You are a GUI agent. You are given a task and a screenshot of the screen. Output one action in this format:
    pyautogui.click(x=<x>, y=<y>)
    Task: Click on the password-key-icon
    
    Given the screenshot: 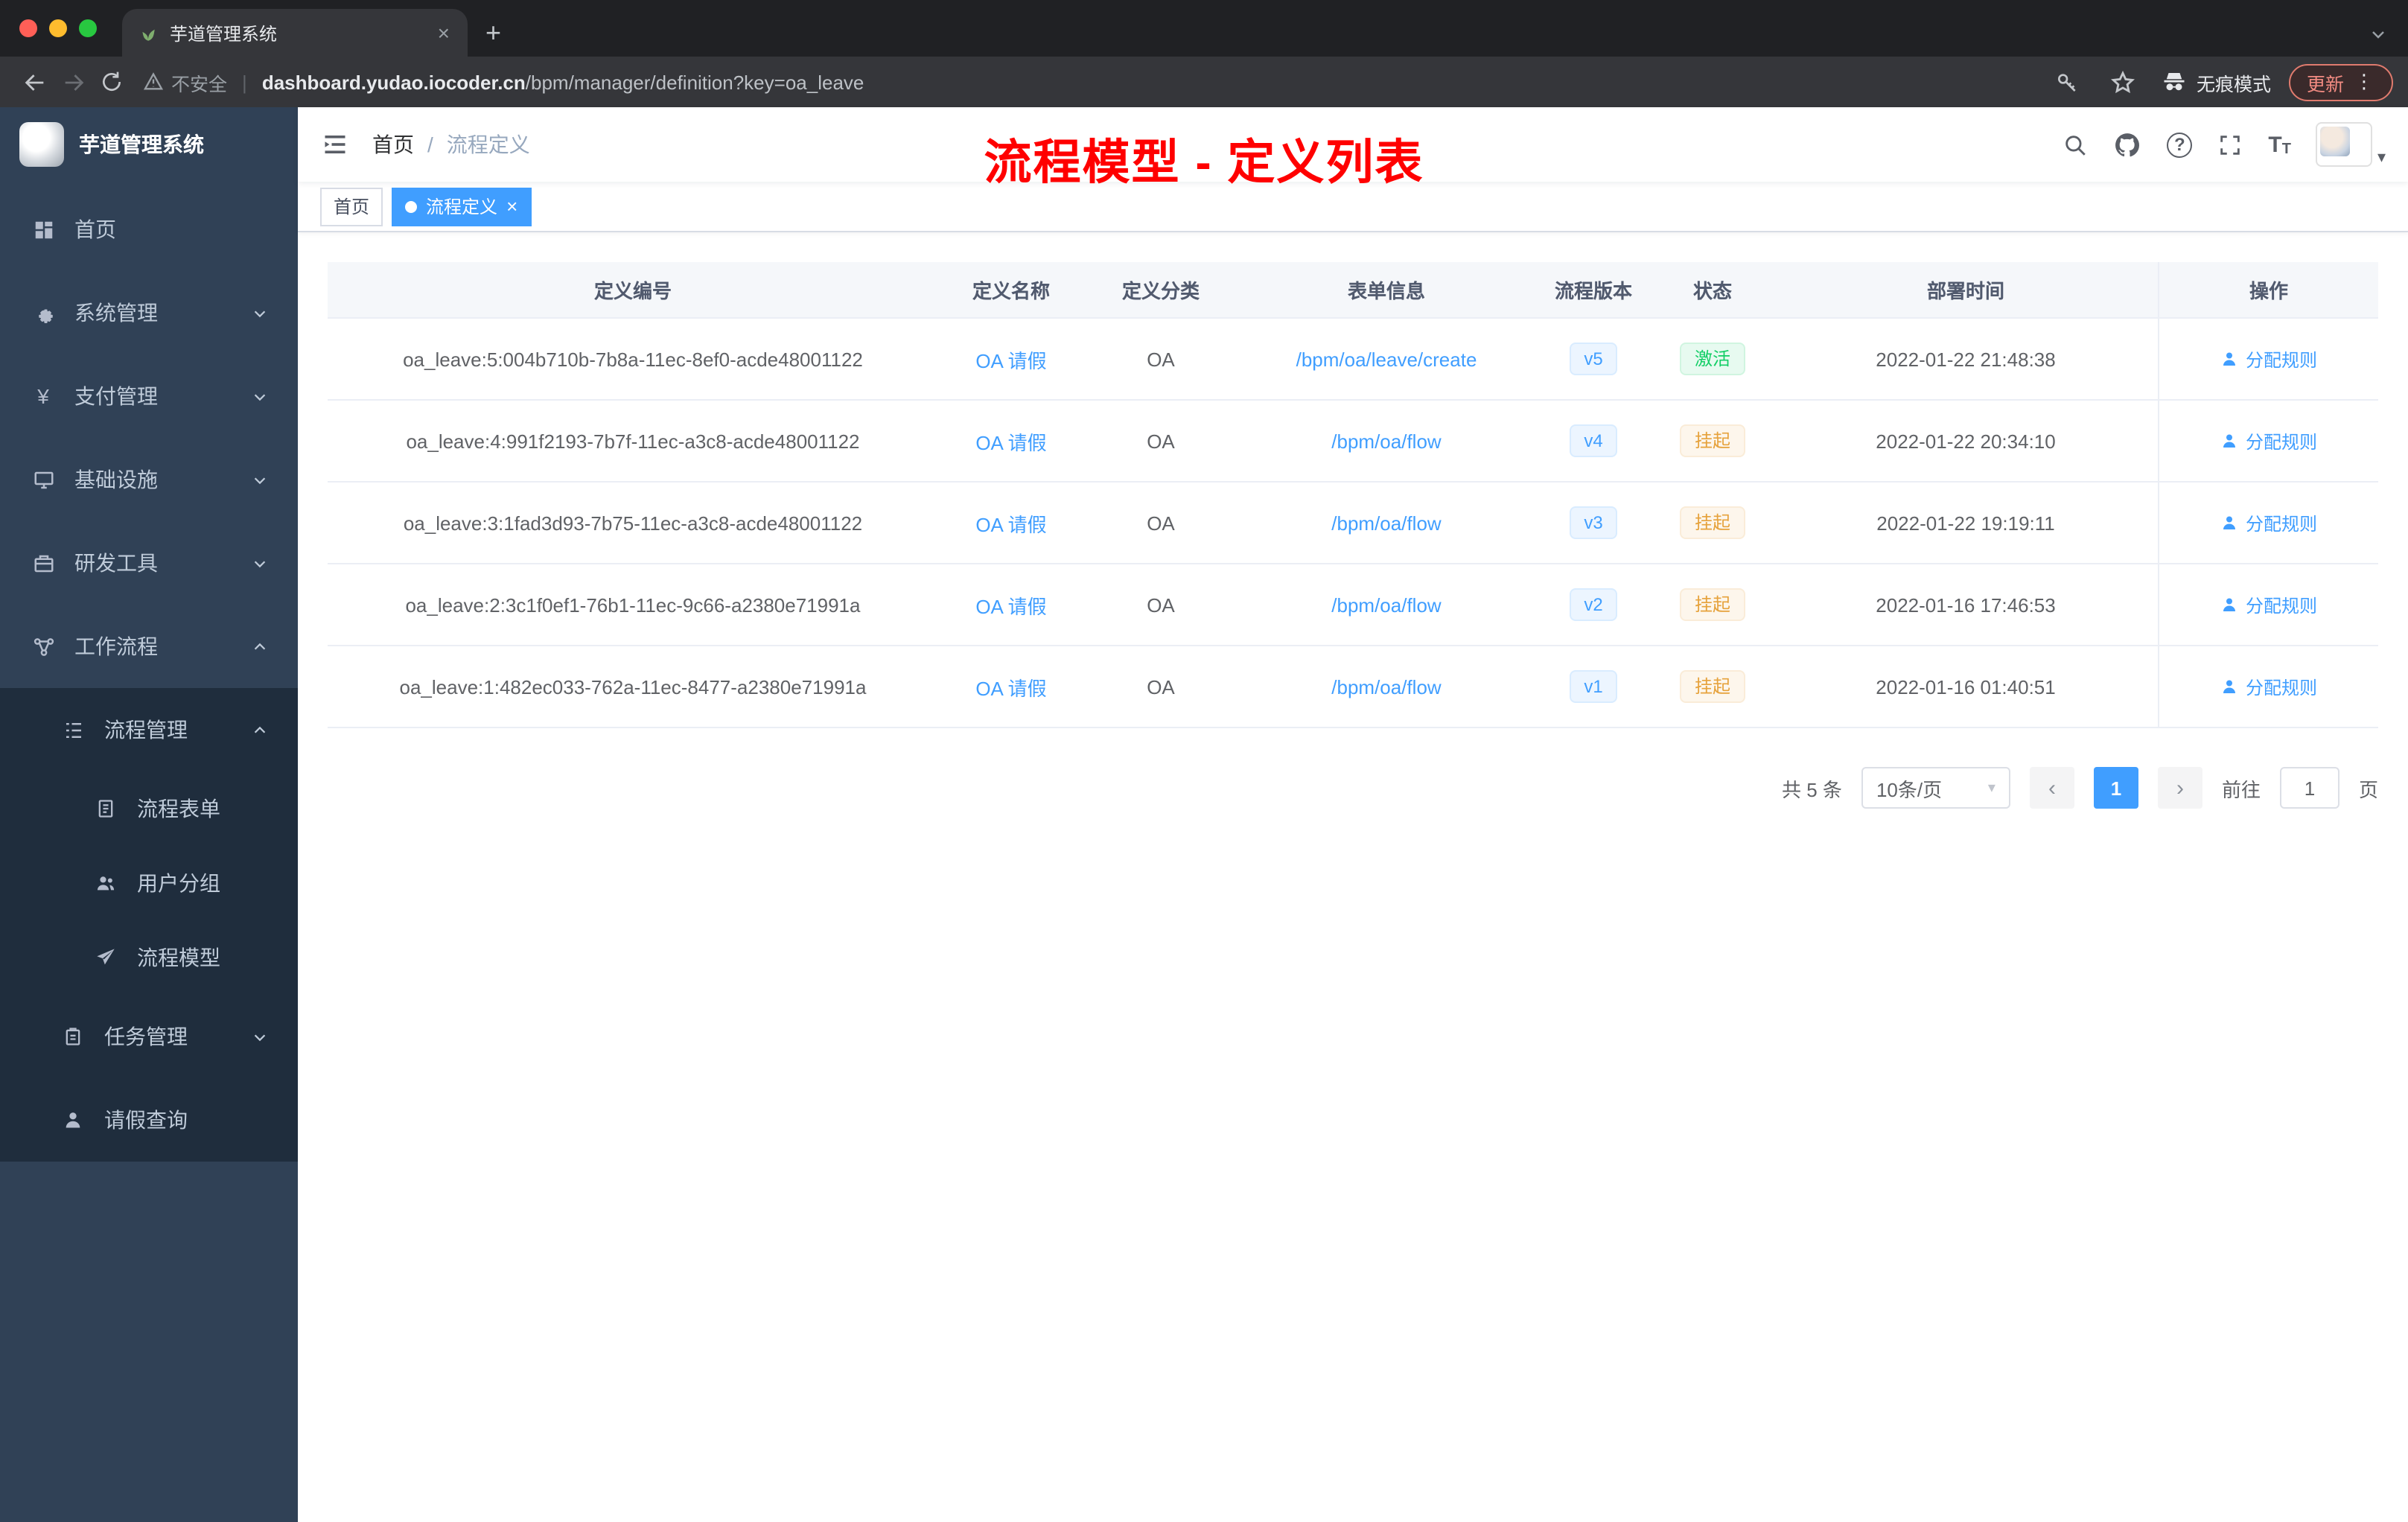 What is the action you would take?
    pyautogui.click(x=2067, y=82)
    